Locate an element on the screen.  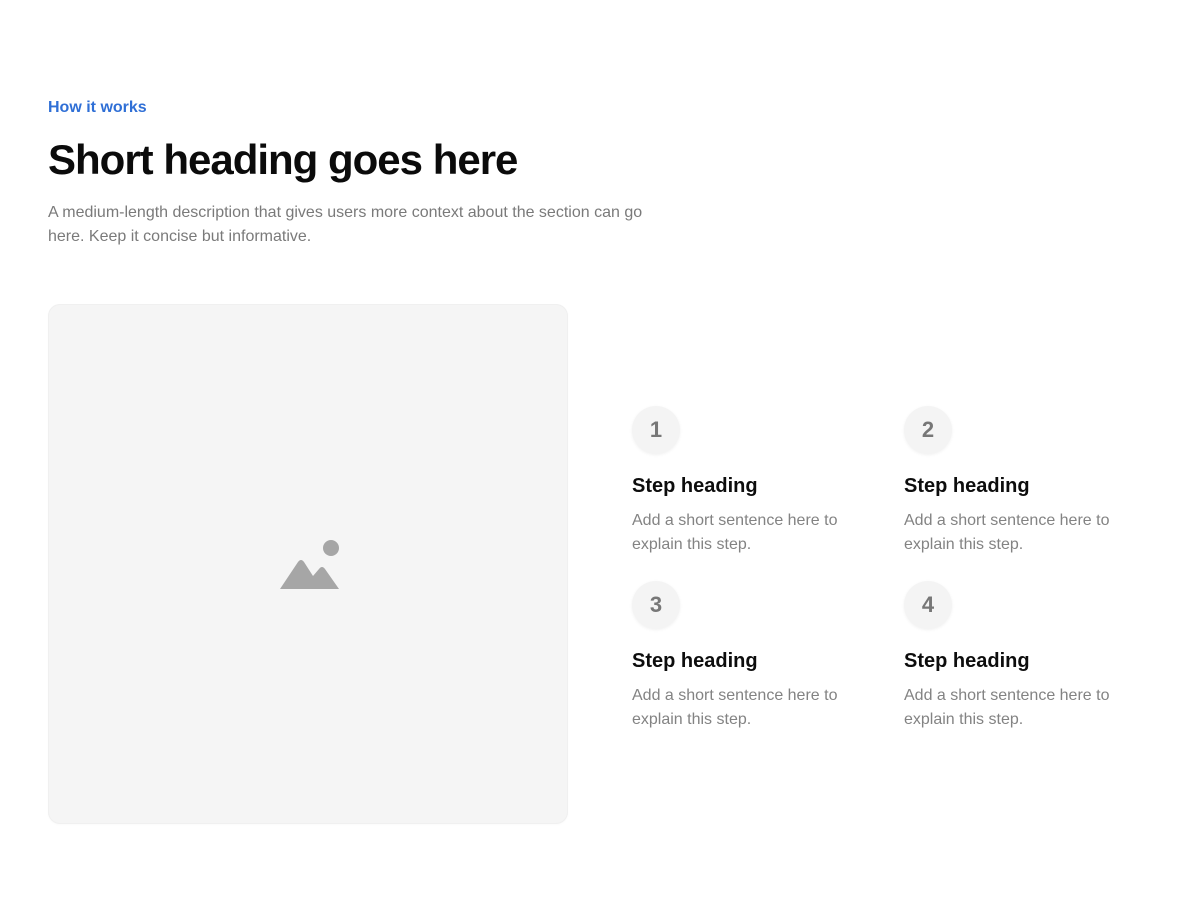
image-placeholder-icon is located at coordinates (309, 564).